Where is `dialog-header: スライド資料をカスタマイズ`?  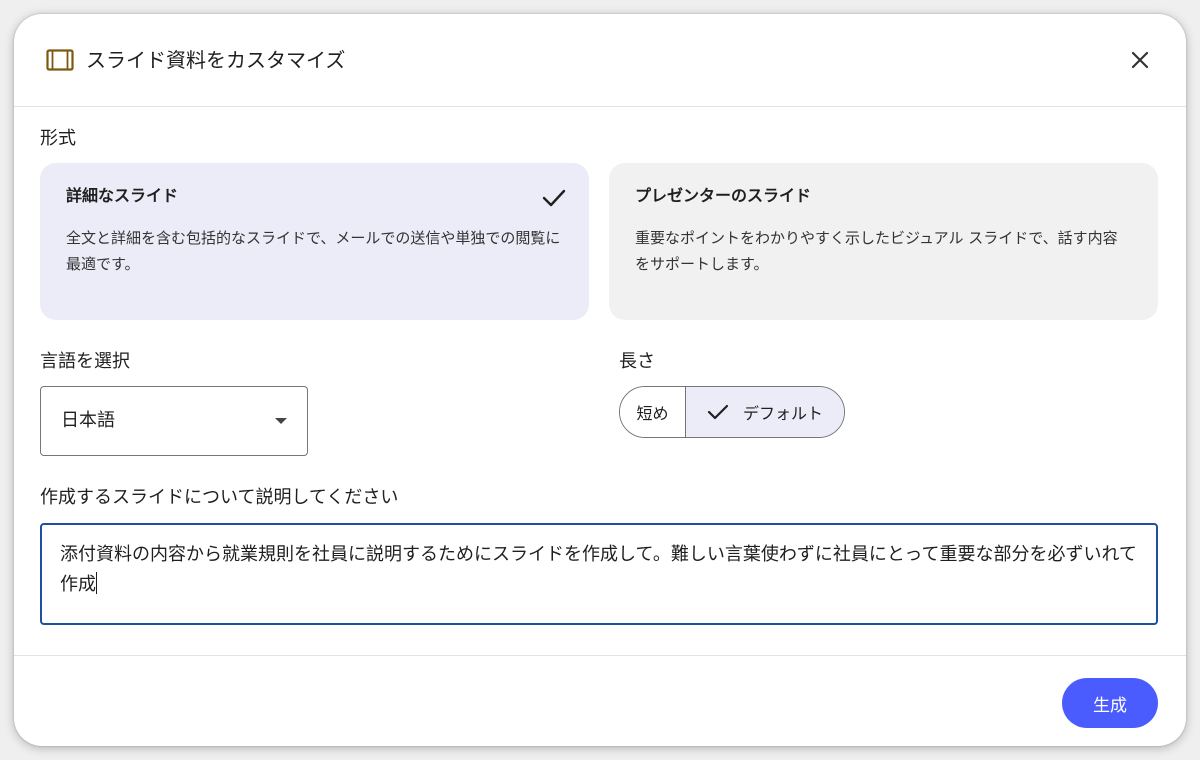 dialog-header: スライド資料をカスタマイズ is located at coordinates (600, 60).